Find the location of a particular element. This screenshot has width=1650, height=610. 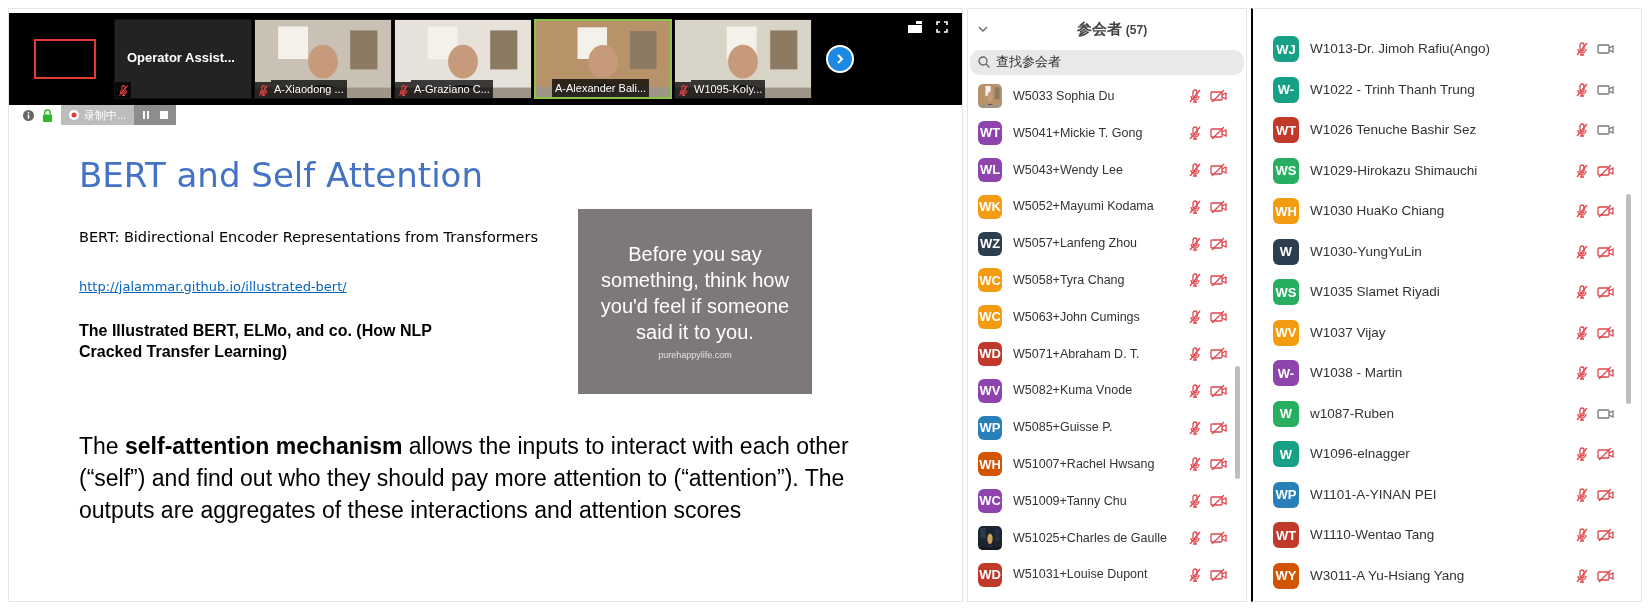

lock-icon is located at coordinates (47, 115).